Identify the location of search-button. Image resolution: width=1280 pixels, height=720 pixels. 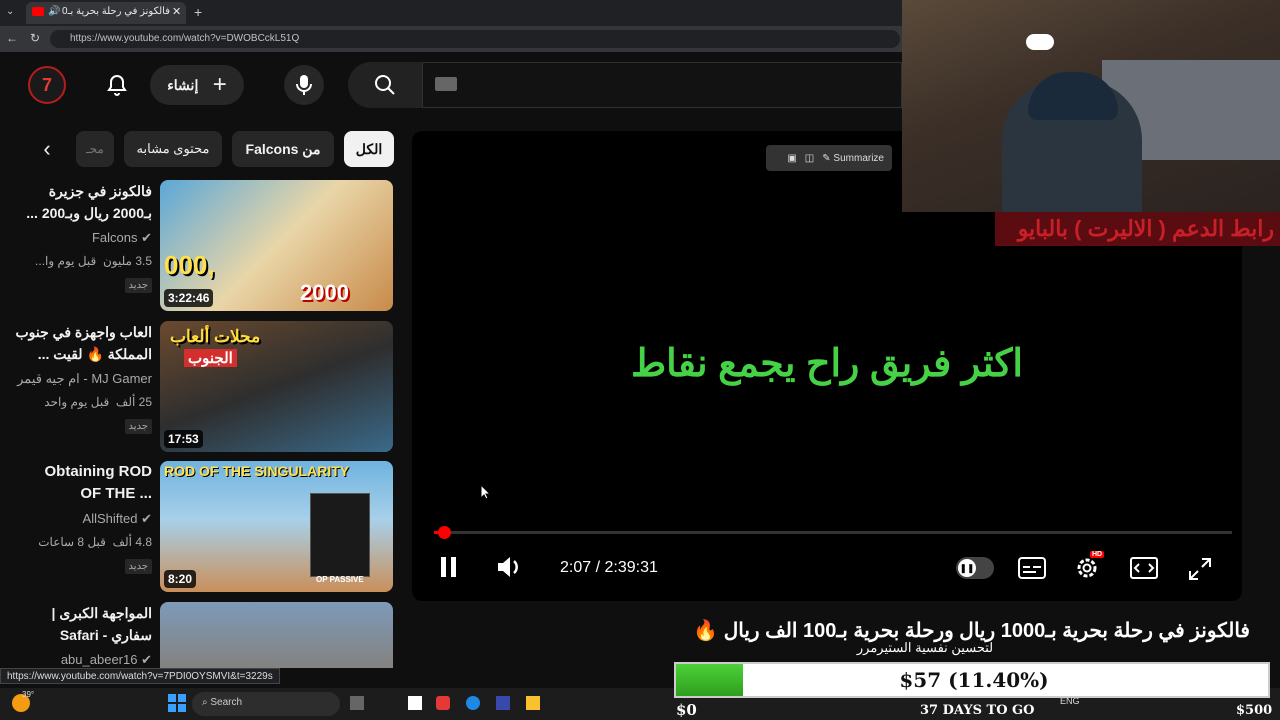
(385, 85).